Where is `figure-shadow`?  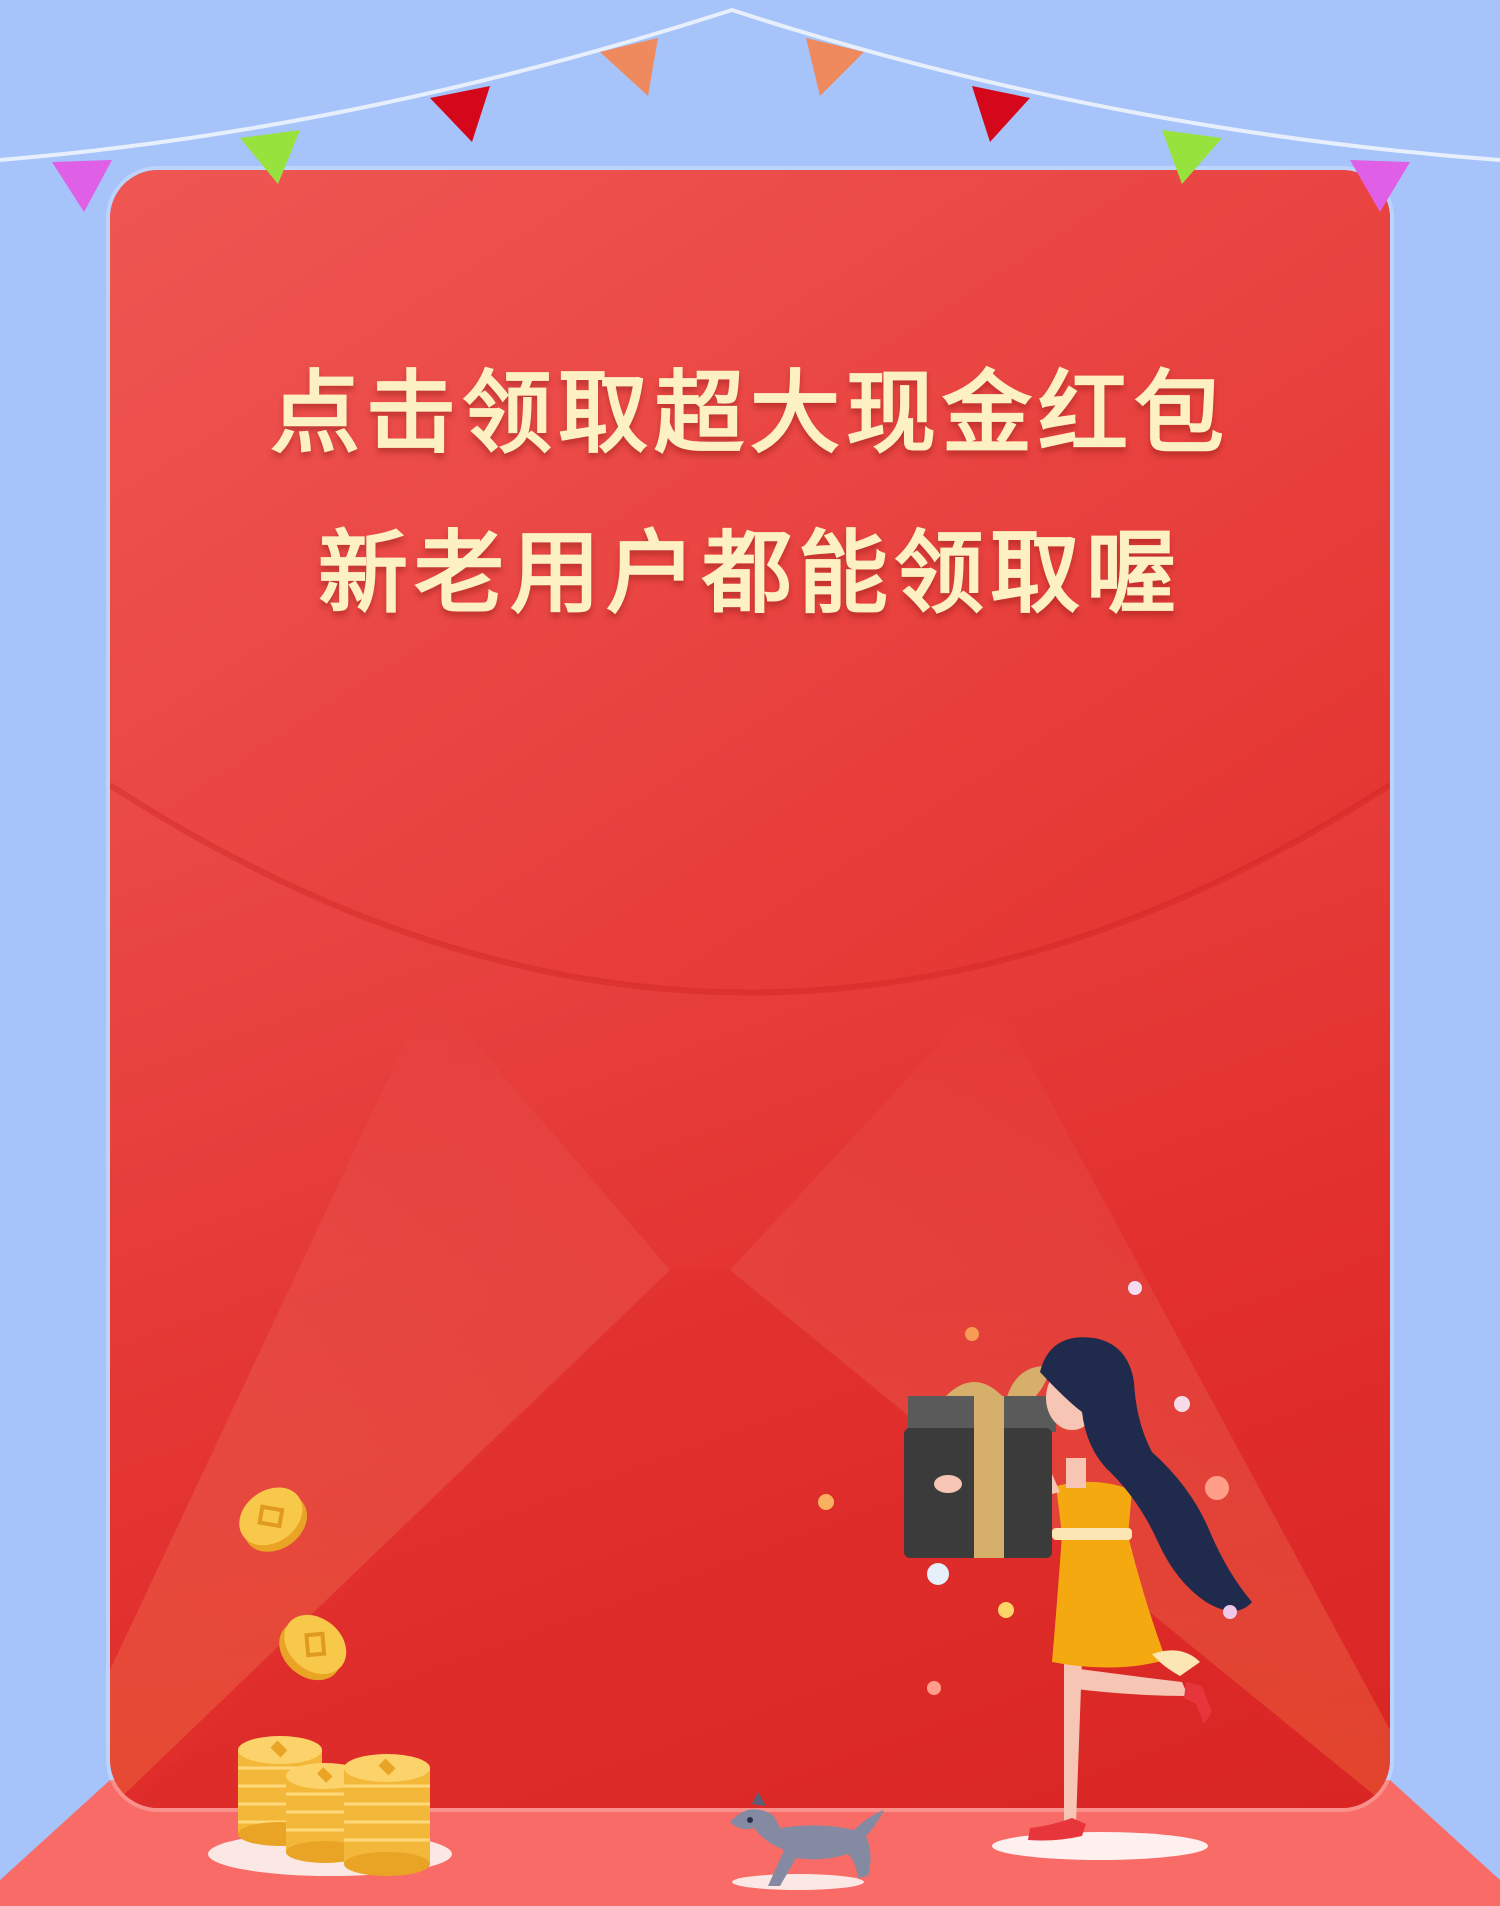
figure-shadow is located at coordinates (1100, 1846).